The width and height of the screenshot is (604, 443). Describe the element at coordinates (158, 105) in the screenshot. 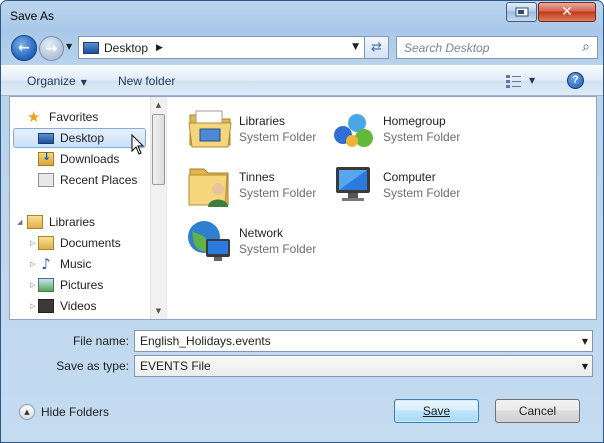

I see `scroll-up-icon: ▲` at that location.